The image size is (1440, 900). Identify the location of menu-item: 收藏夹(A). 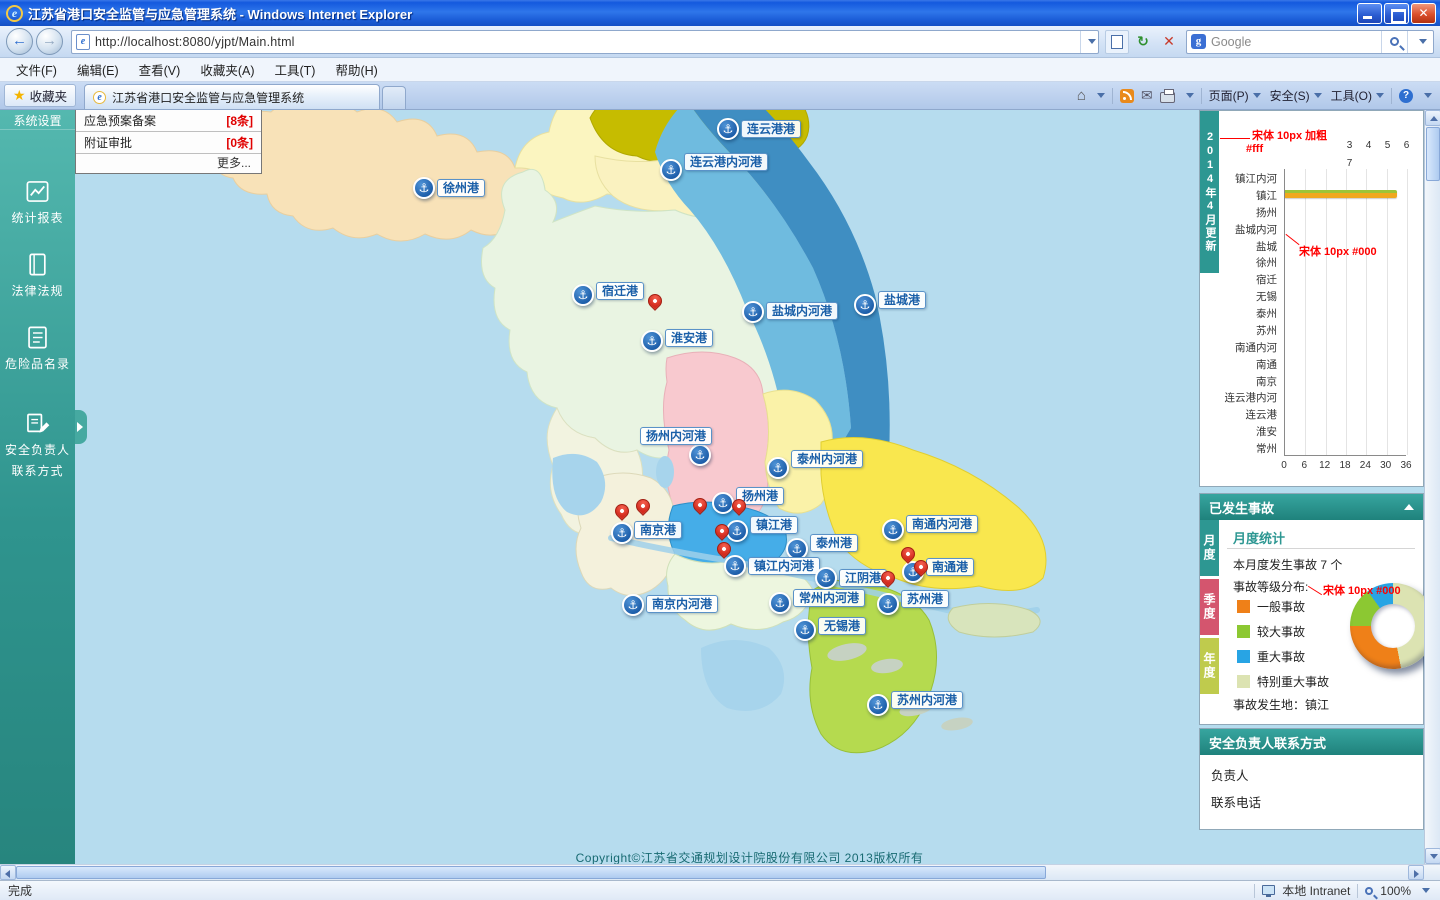
(227, 69).